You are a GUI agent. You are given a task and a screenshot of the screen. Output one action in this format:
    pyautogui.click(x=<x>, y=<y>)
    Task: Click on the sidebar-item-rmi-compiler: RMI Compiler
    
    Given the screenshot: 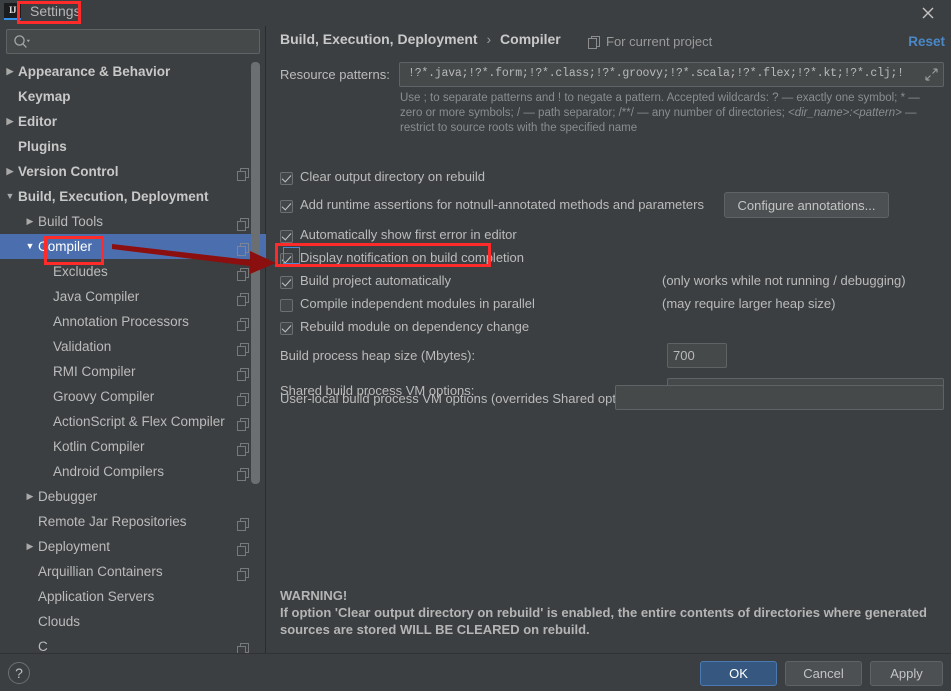 What is the action you would take?
    pyautogui.click(x=133, y=371)
    